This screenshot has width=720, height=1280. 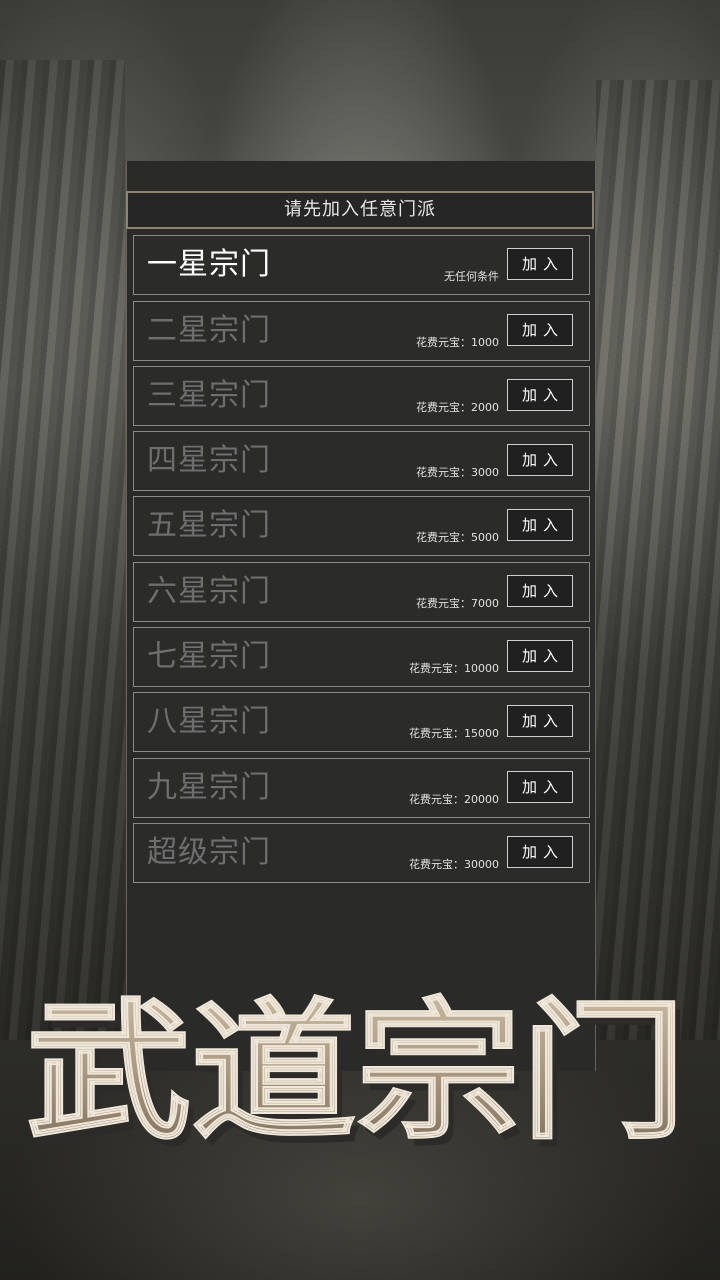 I want to click on sect-row: 八星宗门 花费元宝：15000 加入, so click(x=361, y=722).